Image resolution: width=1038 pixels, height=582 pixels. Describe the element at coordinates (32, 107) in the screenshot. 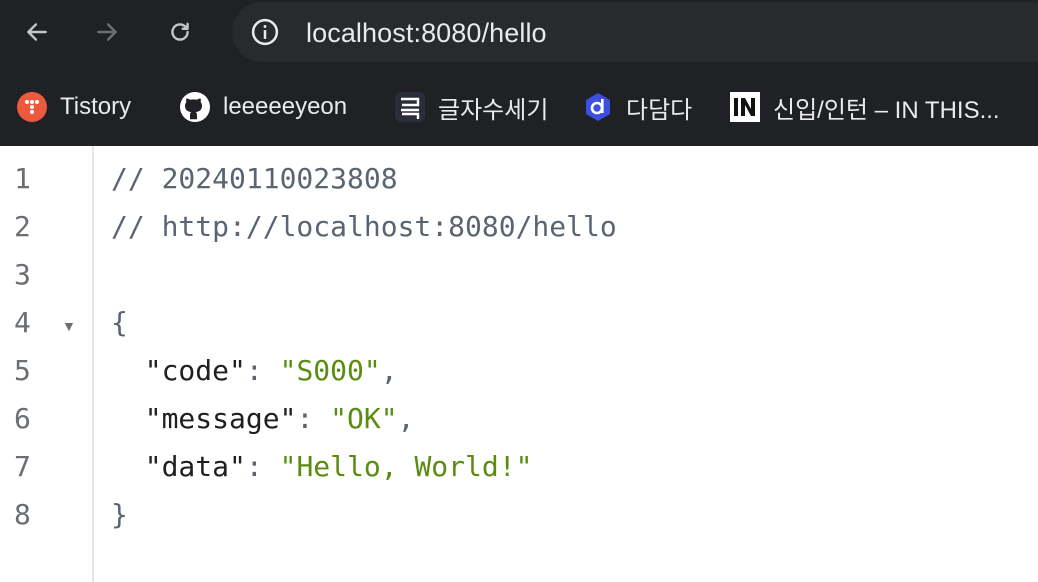

I see `tistory-icon` at that location.